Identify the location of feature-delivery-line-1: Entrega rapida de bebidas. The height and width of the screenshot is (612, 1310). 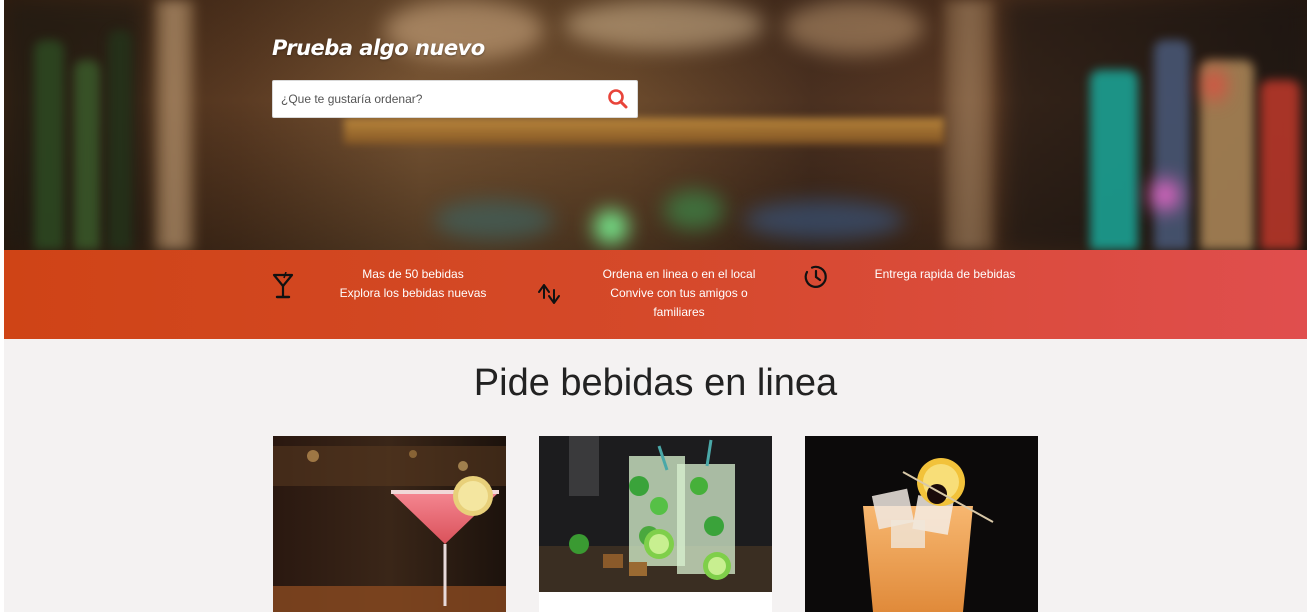
(945, 274).